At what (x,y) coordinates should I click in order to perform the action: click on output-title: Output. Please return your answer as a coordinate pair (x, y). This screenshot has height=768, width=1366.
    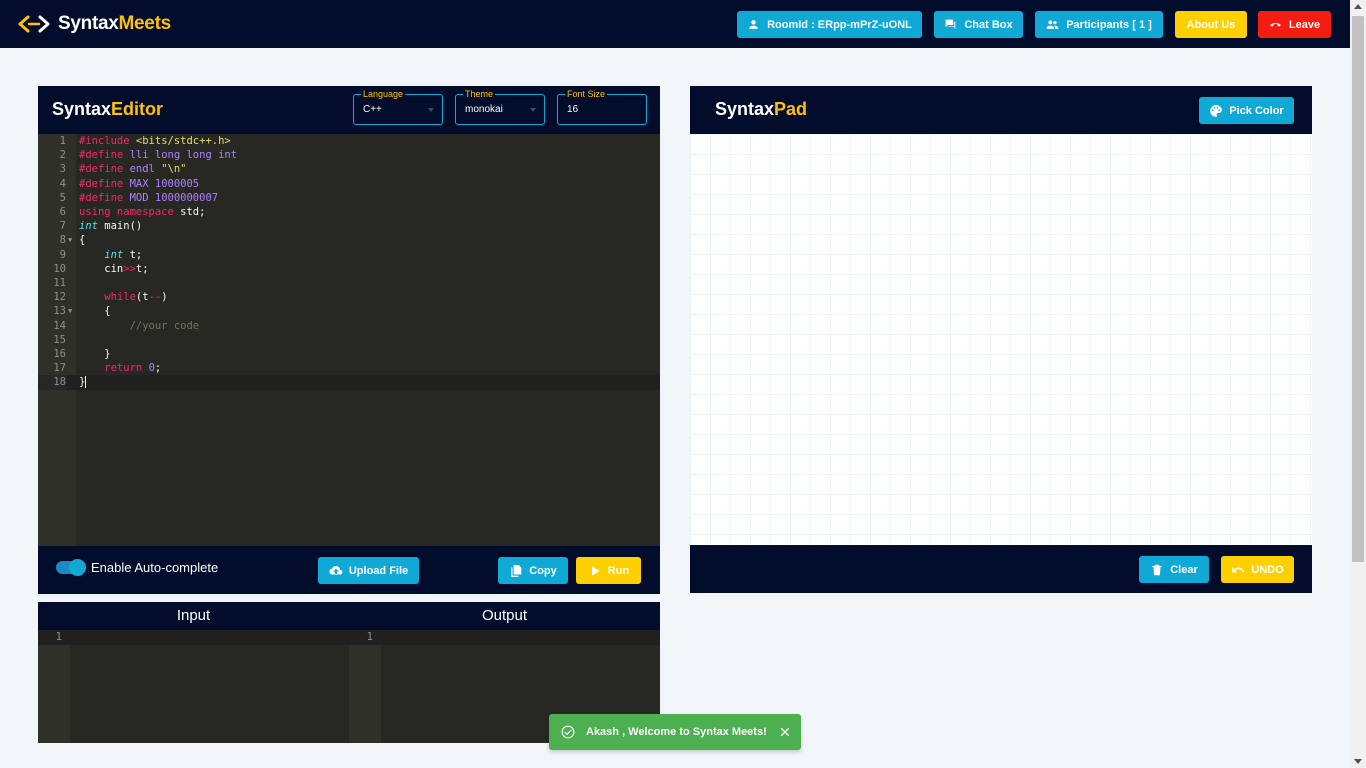
    Looking at the image, I should click on (504, 615).